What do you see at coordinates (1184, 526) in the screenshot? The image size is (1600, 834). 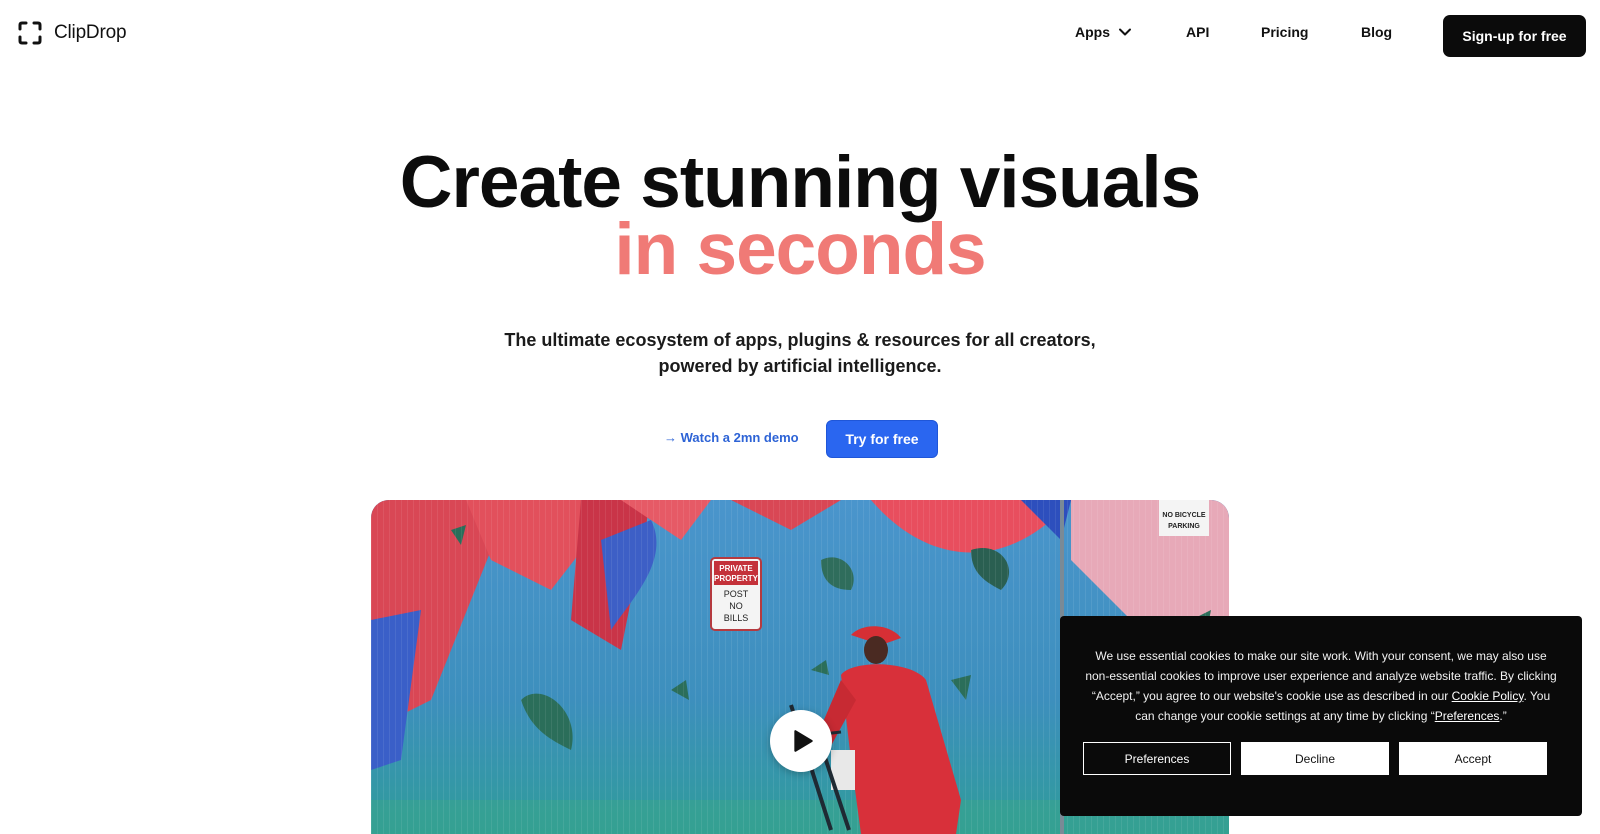 I see `sign-bicycle-line2: PARKING` at bounding box center [1184, 526].